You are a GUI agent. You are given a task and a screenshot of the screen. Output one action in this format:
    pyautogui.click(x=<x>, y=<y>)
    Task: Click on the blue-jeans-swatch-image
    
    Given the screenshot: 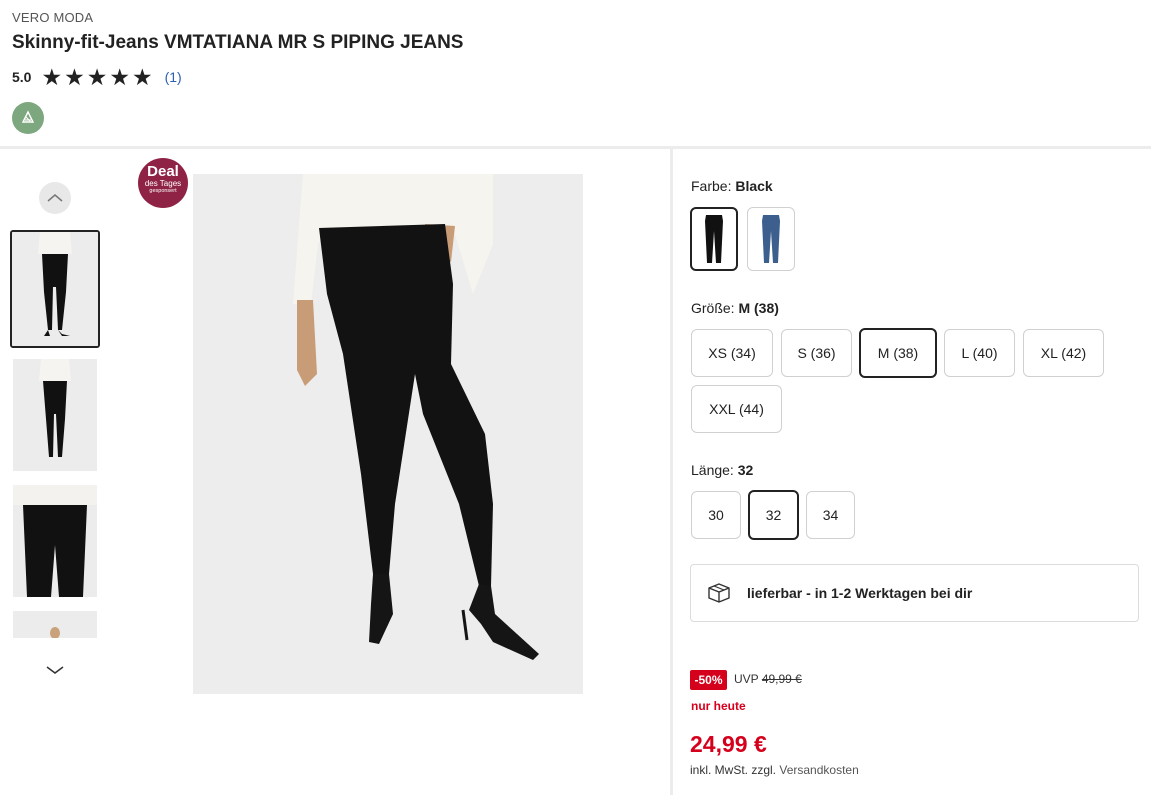 What is the action you would take?
    pyautogui.click(x=771, y=239)
    